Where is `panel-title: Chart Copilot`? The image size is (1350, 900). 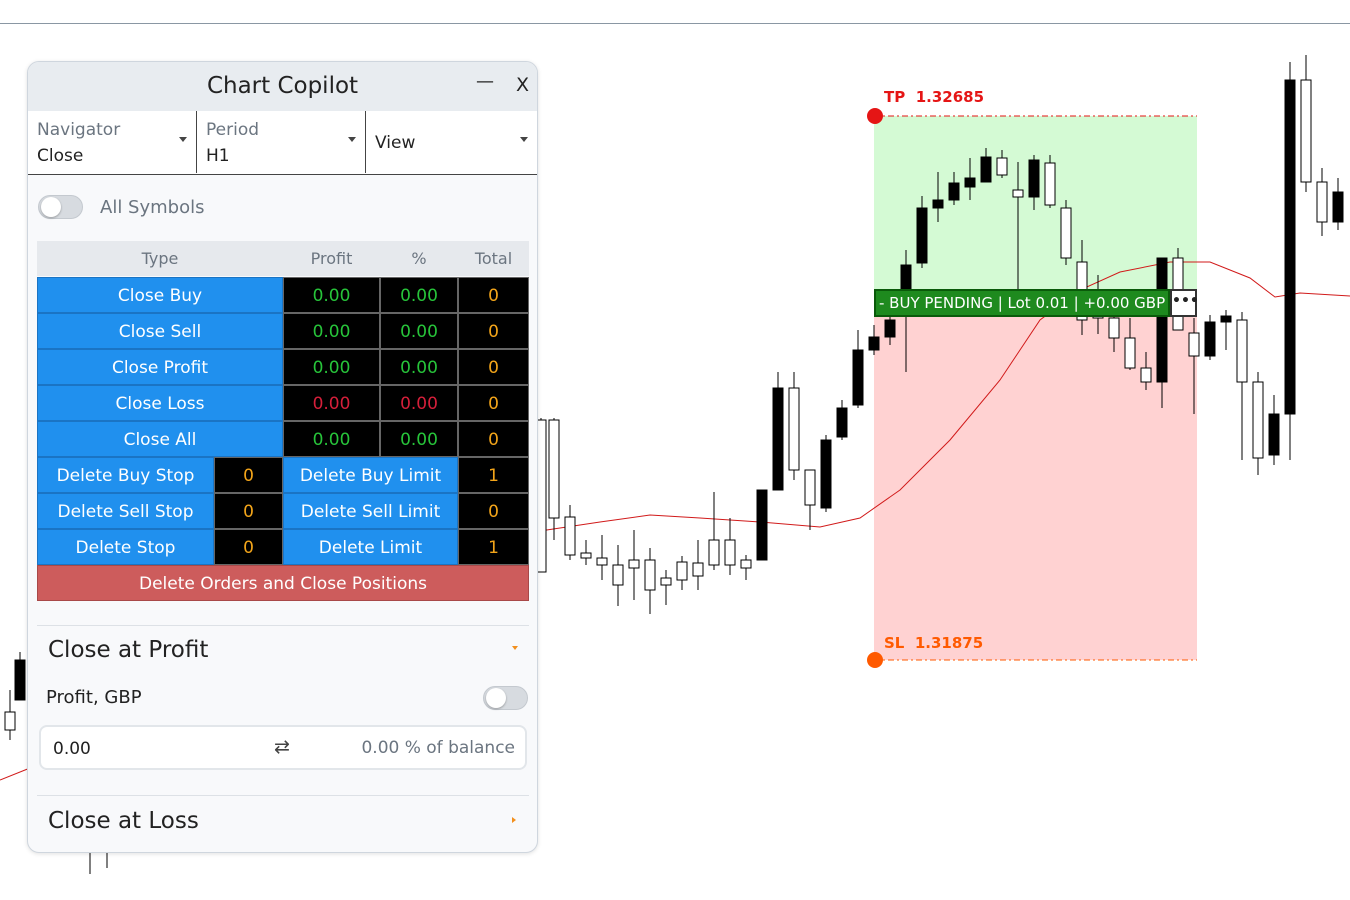
panel-title: Chart Copilot is located at coordinates (282, 86).